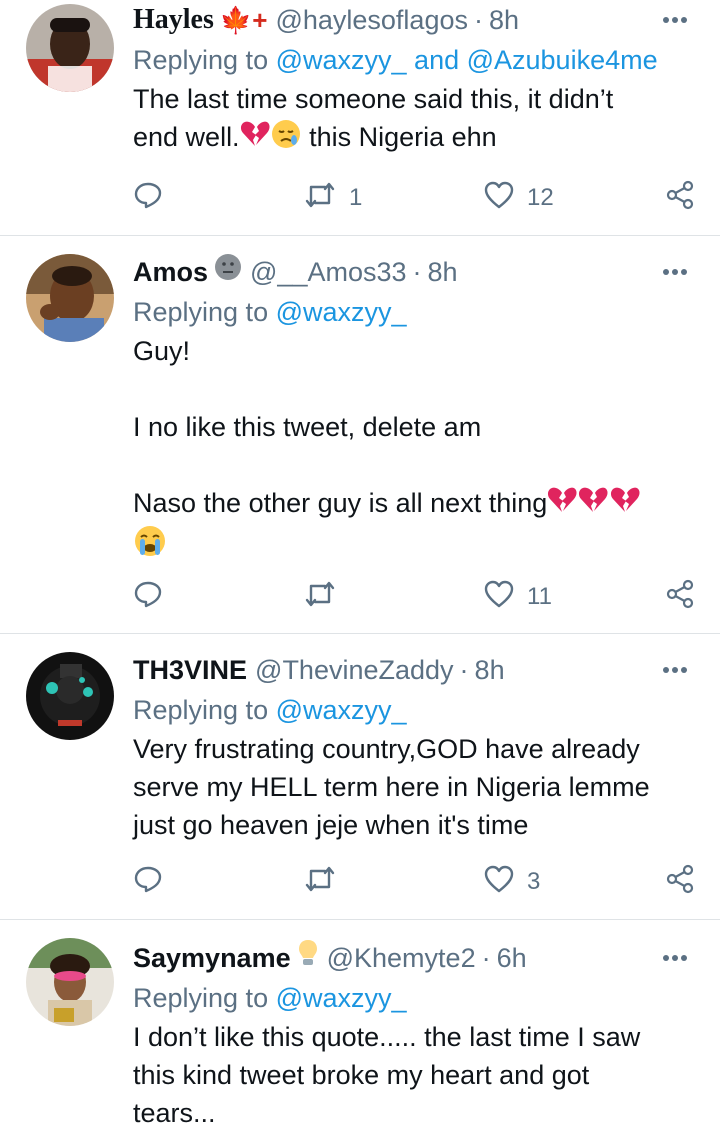  I want to click on avatar-th3vine, so click(70, 696).